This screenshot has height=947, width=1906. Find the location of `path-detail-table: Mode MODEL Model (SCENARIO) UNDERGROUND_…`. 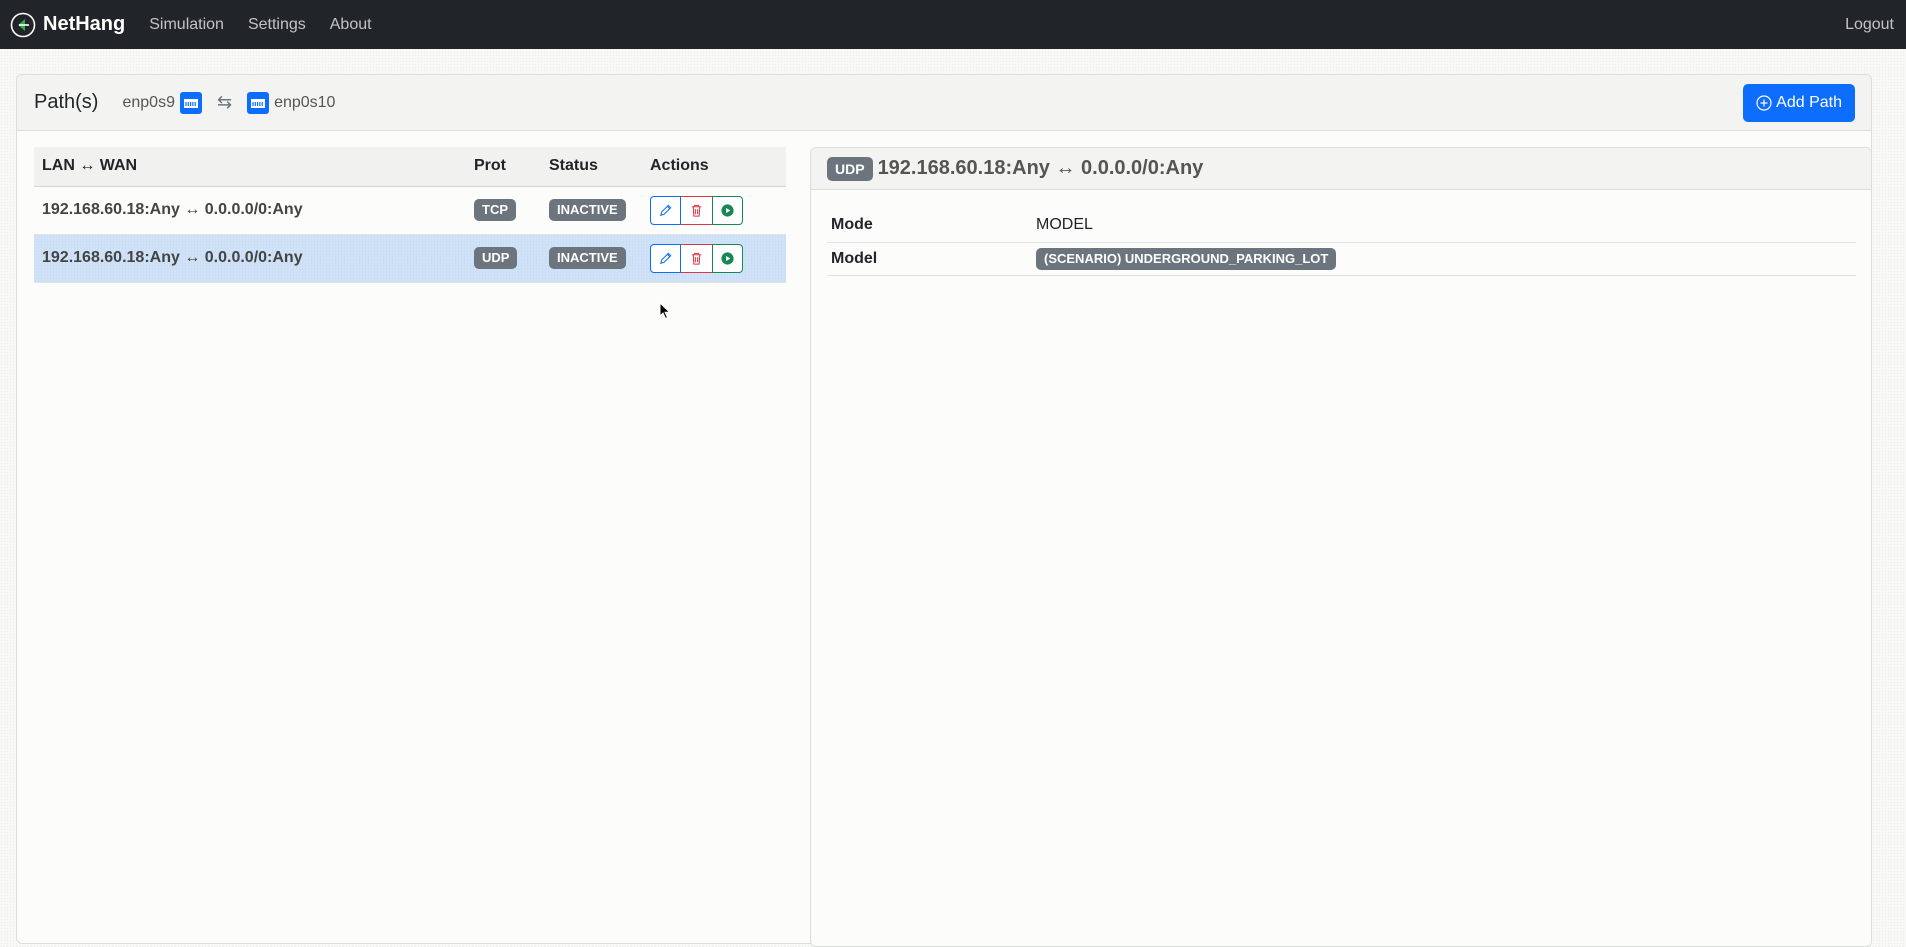

path-detail-table: Mode MODEL Model (SCENARIO) UNDERGROUND_… is located at coordinates (1341, 242).